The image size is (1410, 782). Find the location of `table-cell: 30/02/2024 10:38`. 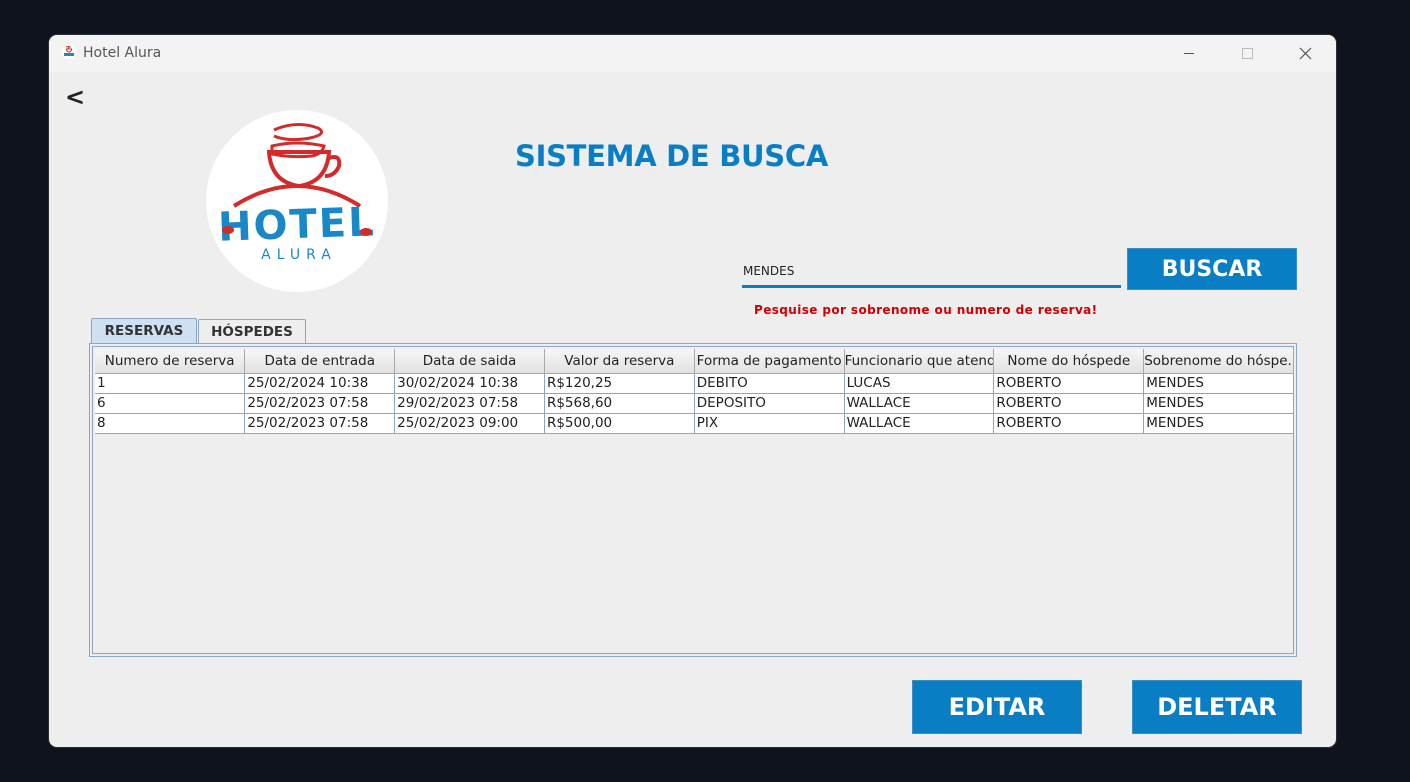

table-cell: 30/02/2024 10:38 is located at coordinates (469, 383).